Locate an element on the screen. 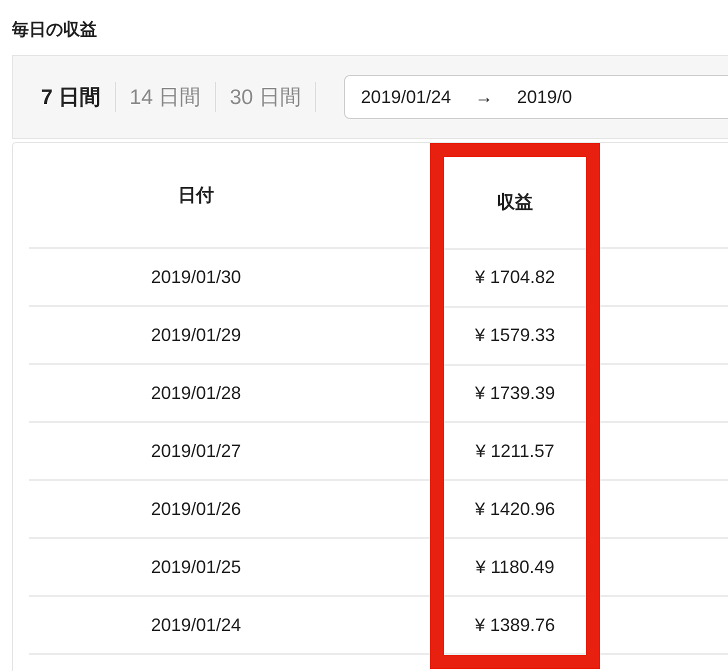  table-cell: 2019/01/25 is located at coordinates (196, 568).